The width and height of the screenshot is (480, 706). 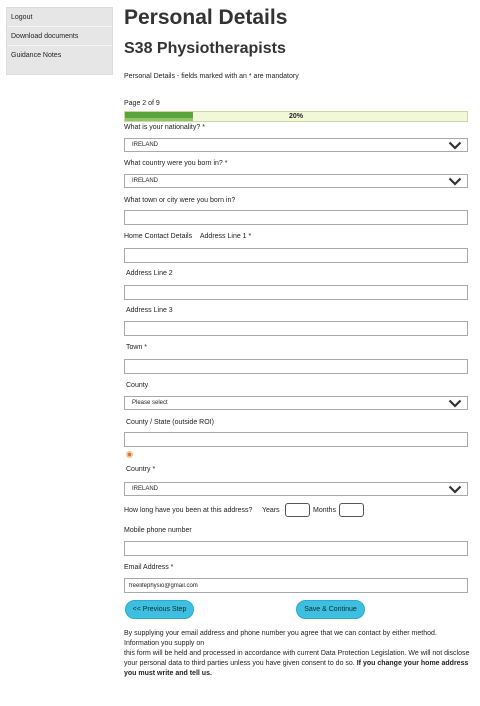 I want to click on email-input, so click(x=296, y=585).